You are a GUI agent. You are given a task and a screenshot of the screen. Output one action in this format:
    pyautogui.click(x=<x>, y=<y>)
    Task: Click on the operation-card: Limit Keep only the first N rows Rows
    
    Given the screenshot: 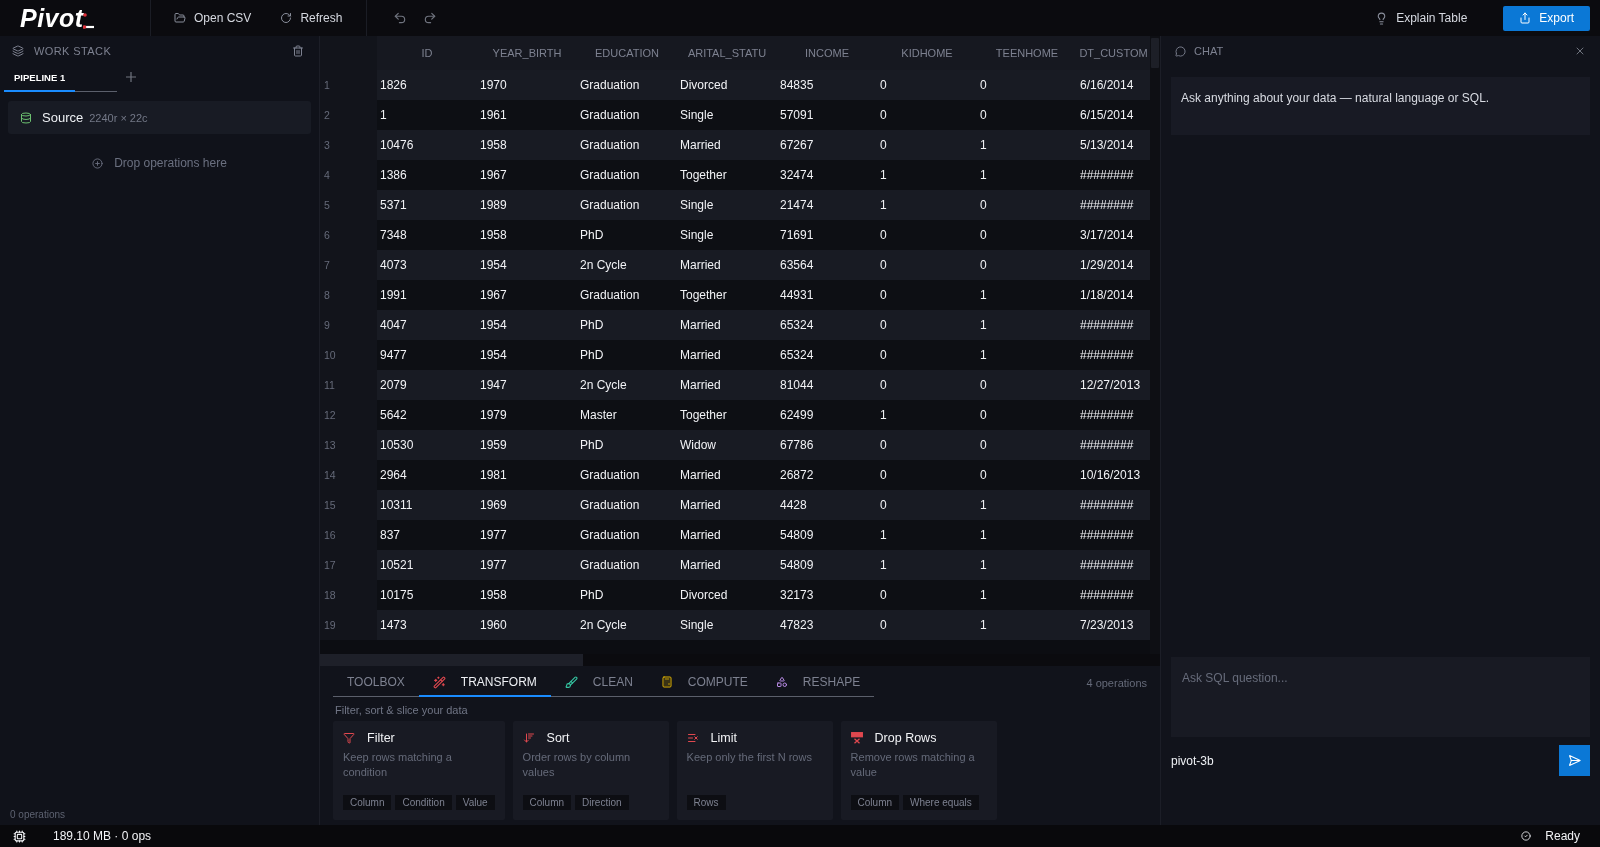 What is the action you would take?
    pyautogui.click(x=754, y=770)
    